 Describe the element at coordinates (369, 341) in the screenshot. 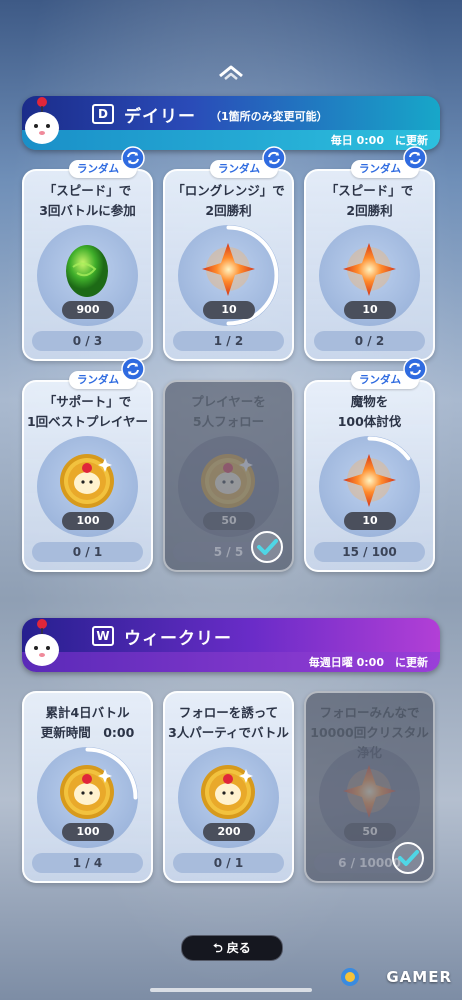

I see `mission-progress: 0 / 2` at that location.